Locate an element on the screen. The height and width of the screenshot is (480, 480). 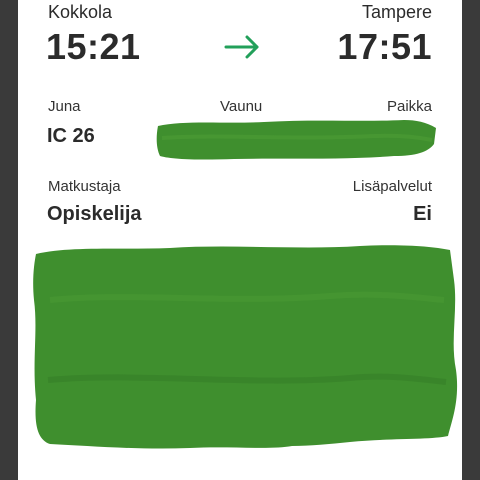
extras-value: Ei is located at coordinates (422, 214).